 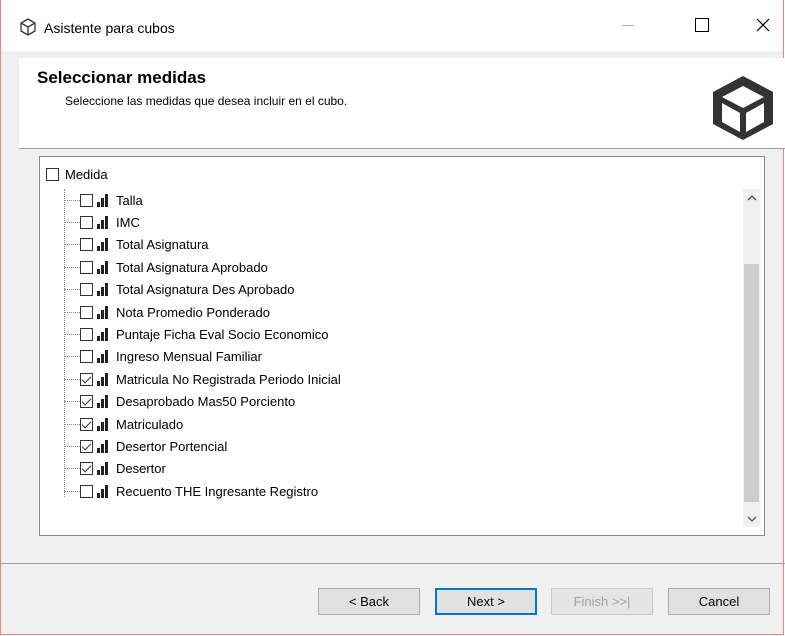 I want to click on scroll-down-button, so click(x=751, y=518).